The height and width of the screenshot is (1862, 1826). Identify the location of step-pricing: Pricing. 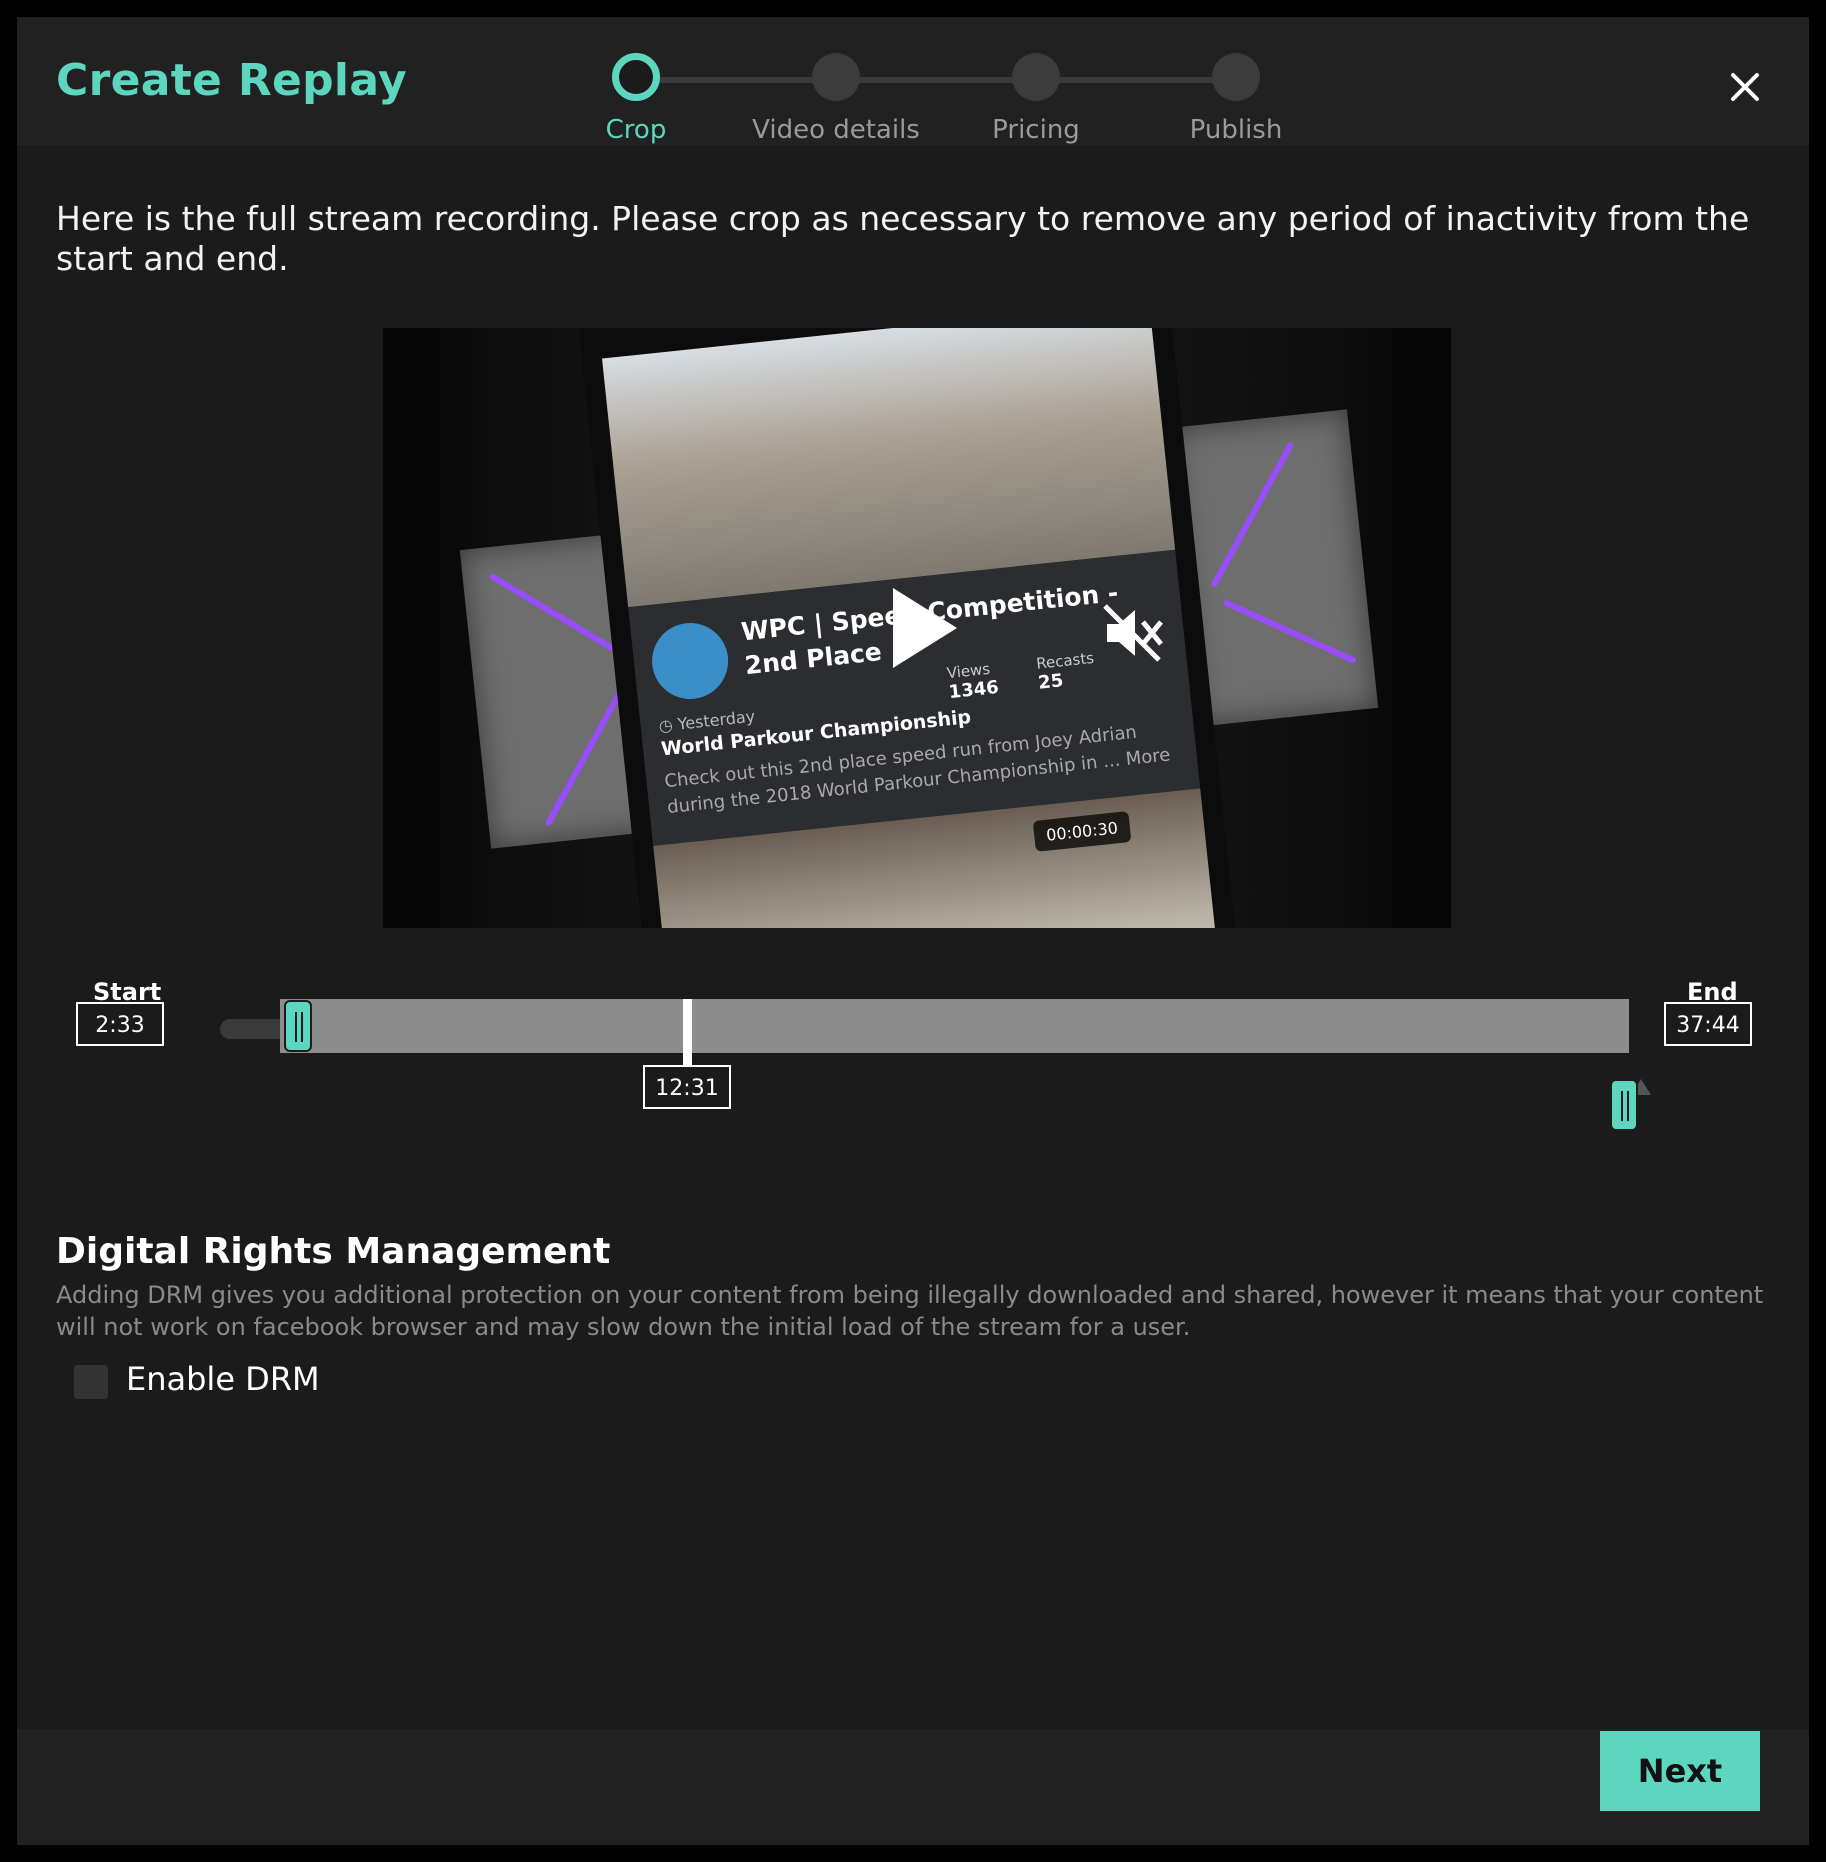
(1036, 91).